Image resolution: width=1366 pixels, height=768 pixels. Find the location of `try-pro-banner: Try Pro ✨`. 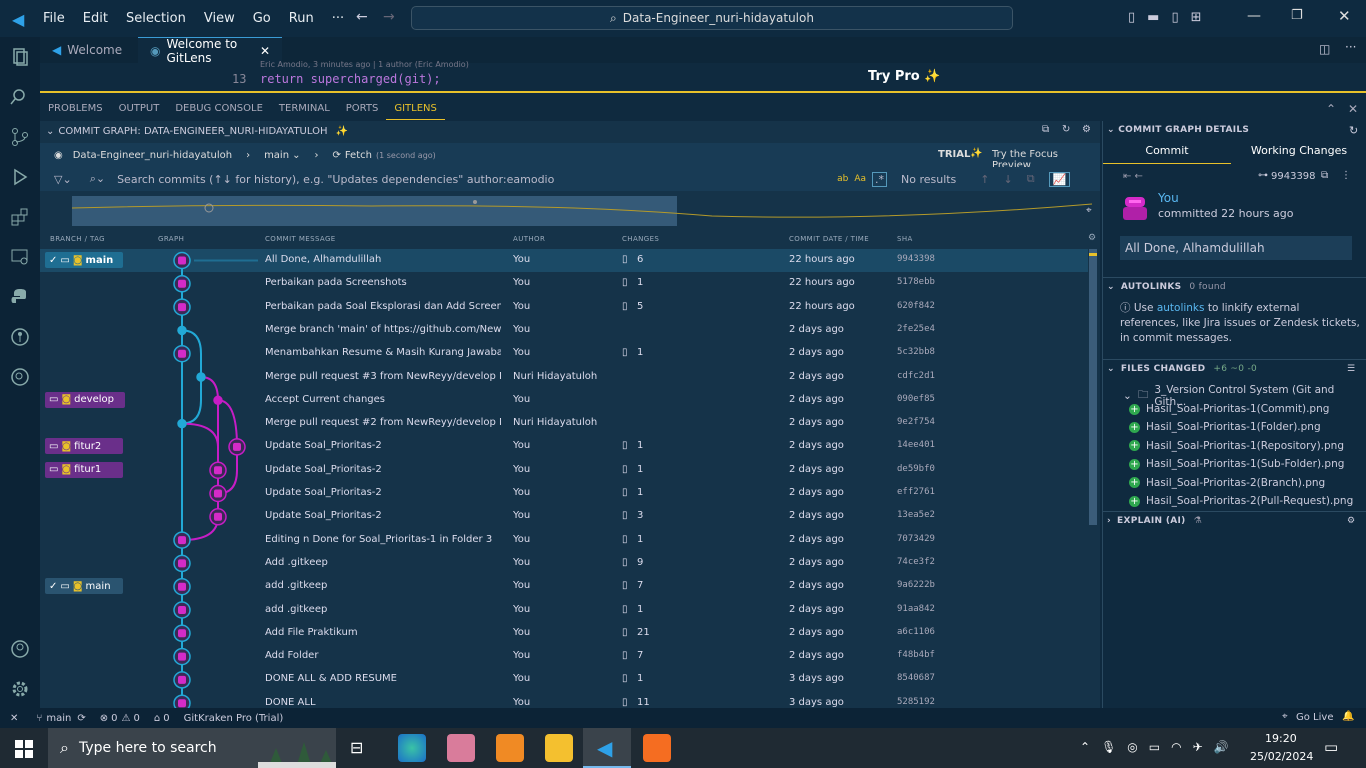

try-pro-banner: Try Pro ✨ is located at coordinates (904, 76).